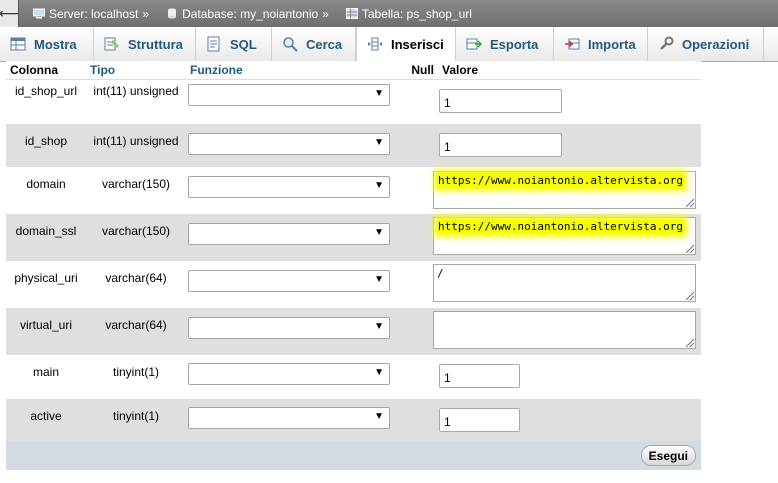 This screenshot has width=778, height=483. Describe the element at coordinates (514, 44) in the screenshot. I see `tab-esporta-label: Esporta` at that location.